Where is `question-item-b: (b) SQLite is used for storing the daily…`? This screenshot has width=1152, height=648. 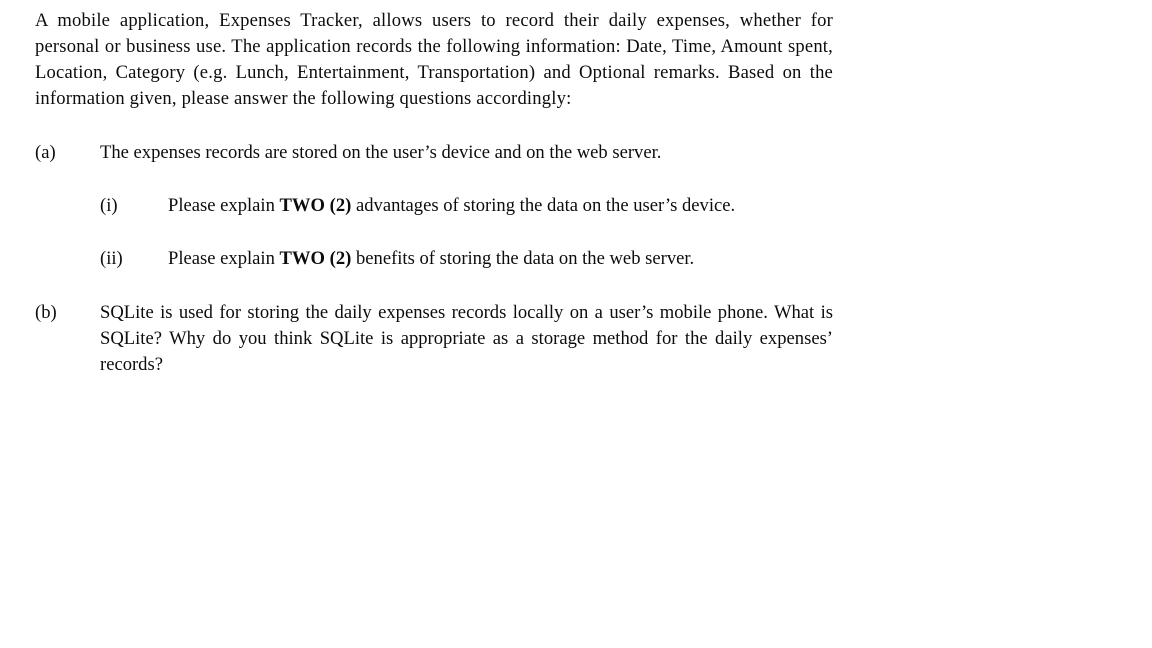
question-item-b: (b) SQLite is used for storing the daily… is located at coordinates (434, 339).